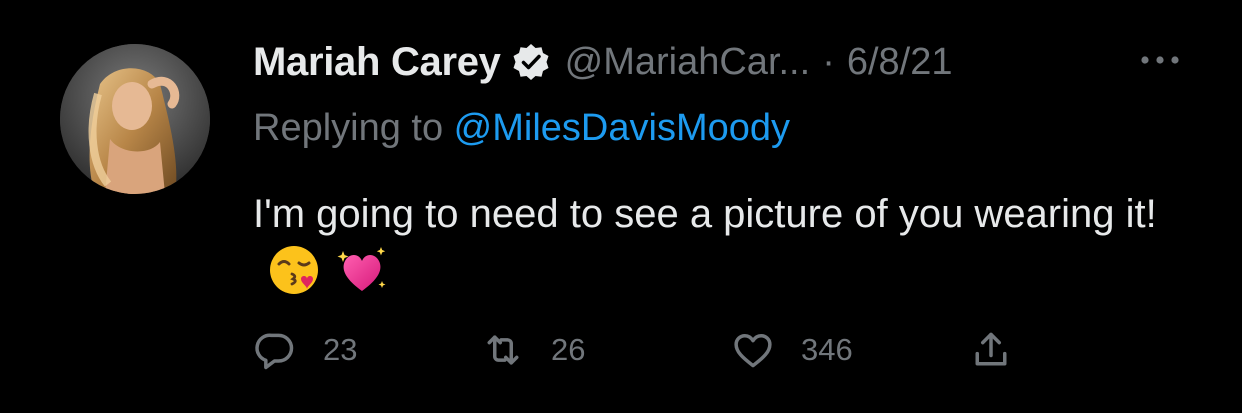 The height and width of the screenshot is (413, 1242). I want to click on share-icon, so click(991, 349).